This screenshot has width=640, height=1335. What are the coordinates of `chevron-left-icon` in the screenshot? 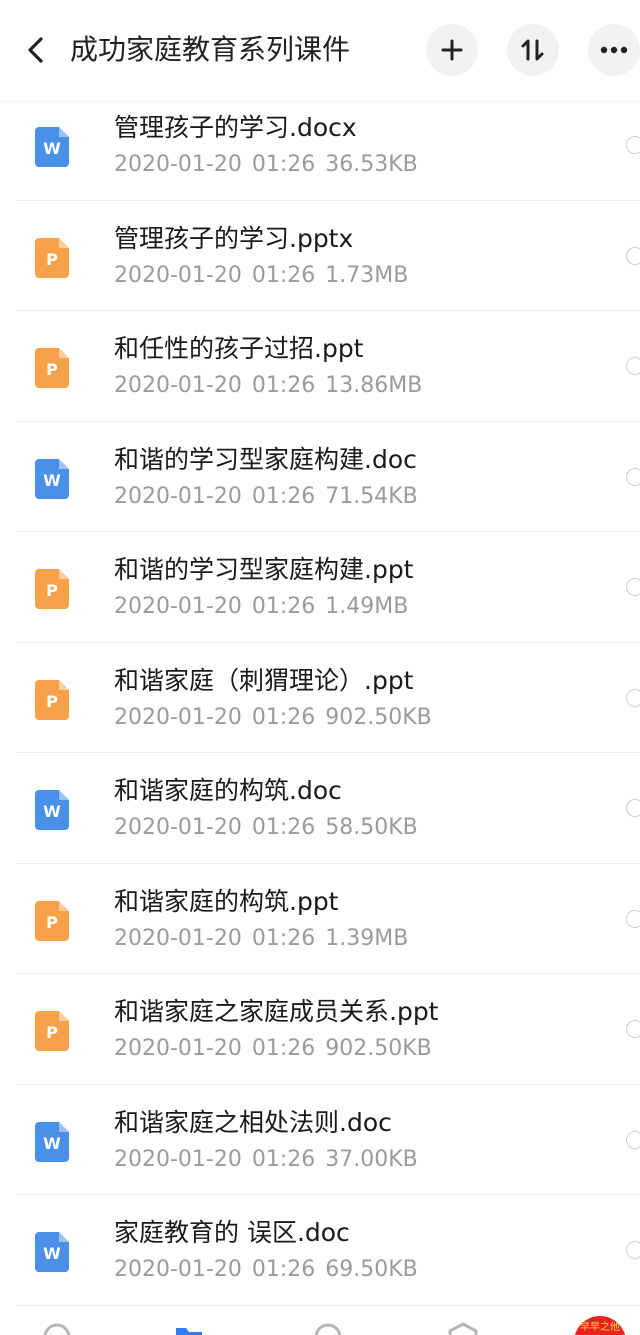 It's located at (35, 50).